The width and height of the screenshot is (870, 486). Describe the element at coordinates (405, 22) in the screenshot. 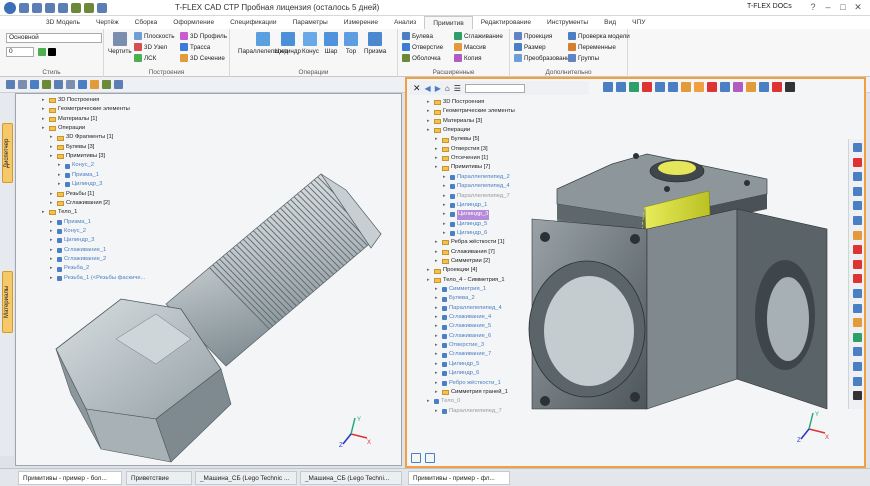

I see `tab-7: Анализ` at that location.